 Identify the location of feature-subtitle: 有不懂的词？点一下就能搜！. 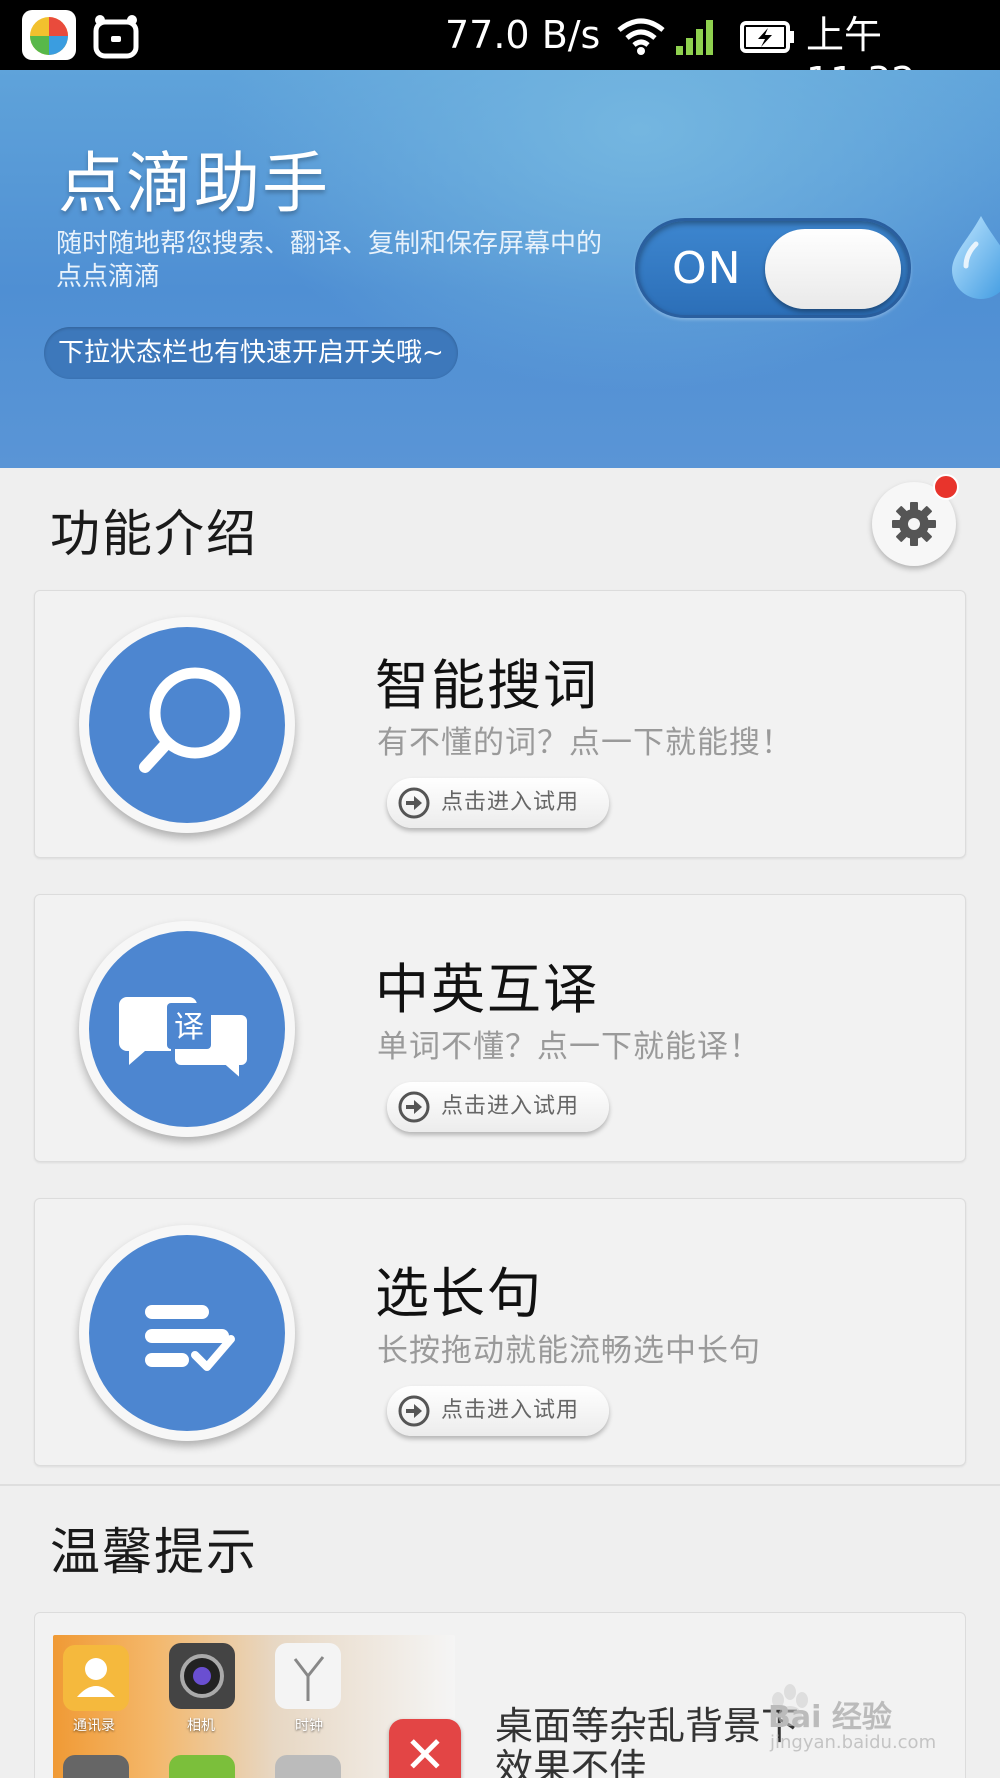
(585, 743).